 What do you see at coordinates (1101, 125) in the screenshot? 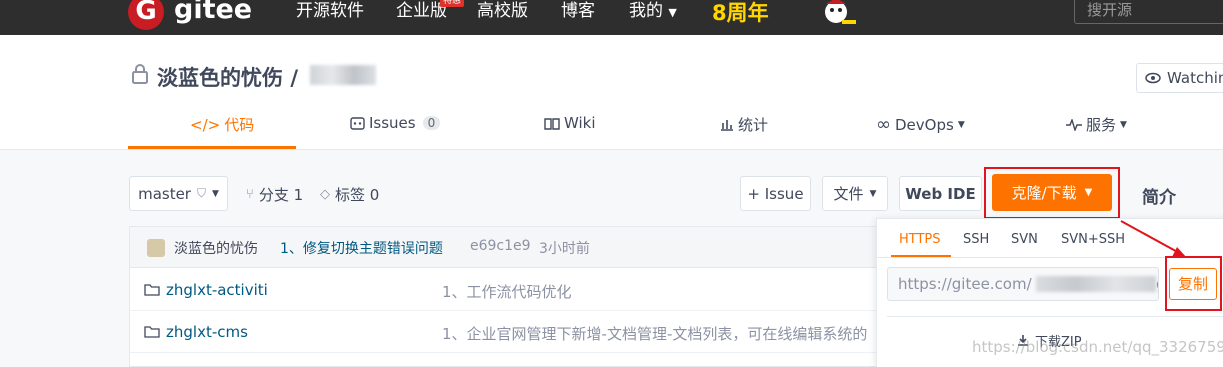
I see `tab-services-label: 服务` at bounding box center [1101, 125].